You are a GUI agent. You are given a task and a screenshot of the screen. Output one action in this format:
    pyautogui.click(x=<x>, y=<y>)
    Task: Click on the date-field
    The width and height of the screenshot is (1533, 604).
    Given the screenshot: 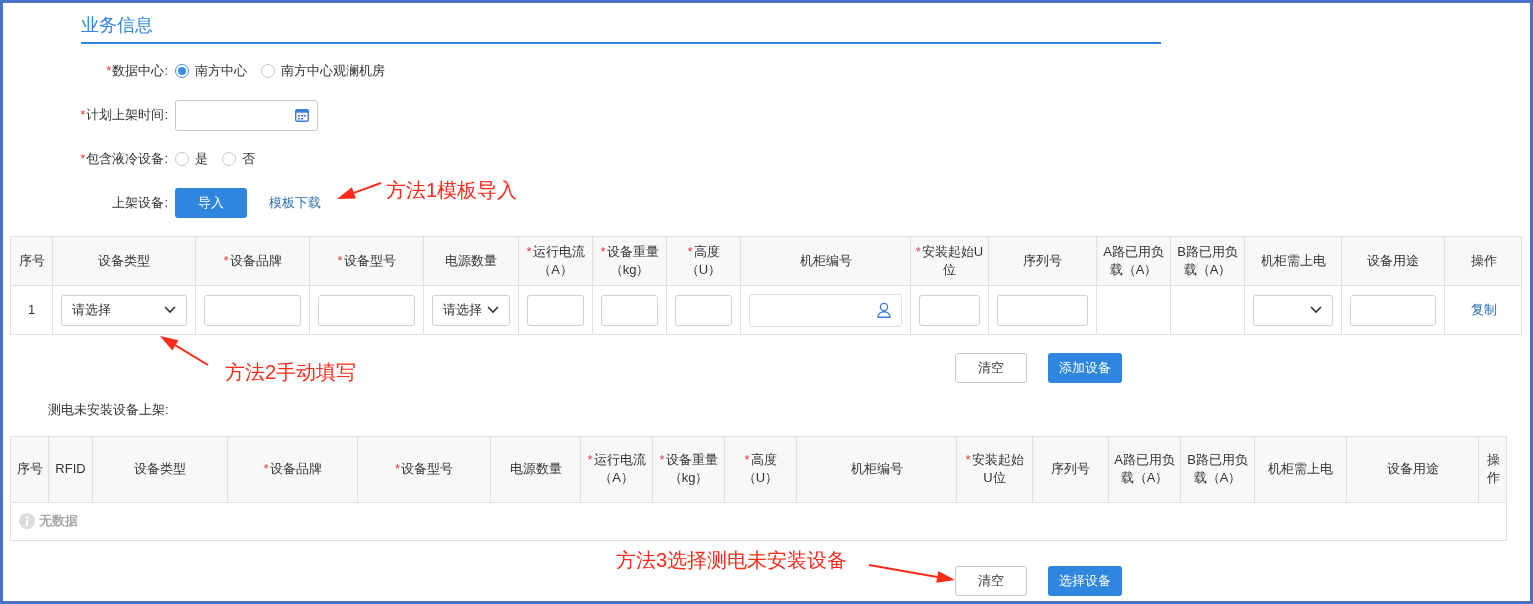 What is the action you would take?
    pyautogui.click(x=246, y=115)
    